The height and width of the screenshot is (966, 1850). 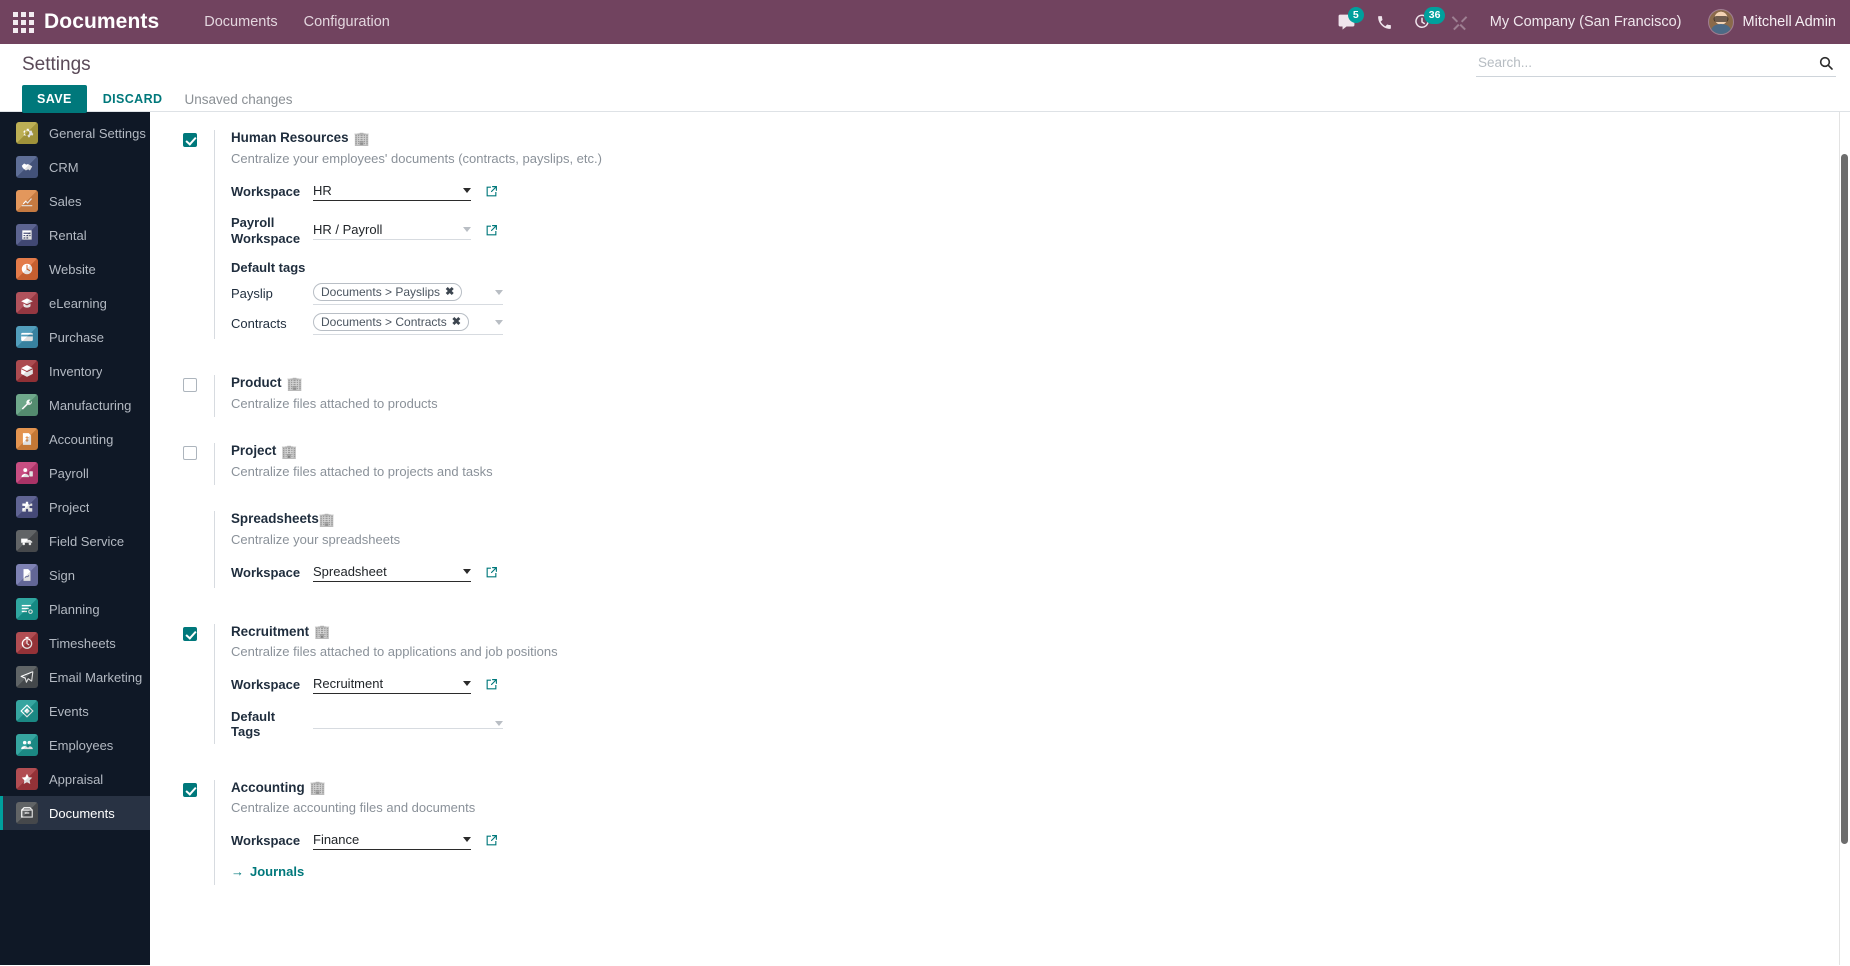 I want to click on tag-pill: Documents > Payslips ✖, so click(x=388, y=292).